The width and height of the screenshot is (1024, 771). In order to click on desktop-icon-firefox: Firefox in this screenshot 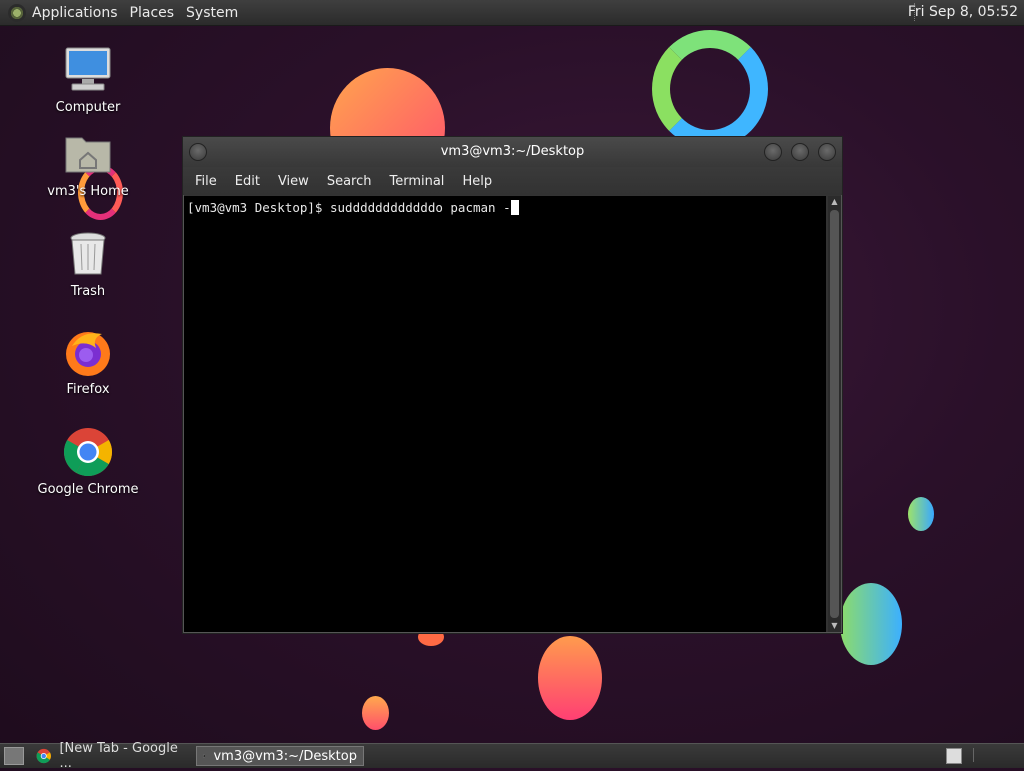, I will do `click(88, 361)`.